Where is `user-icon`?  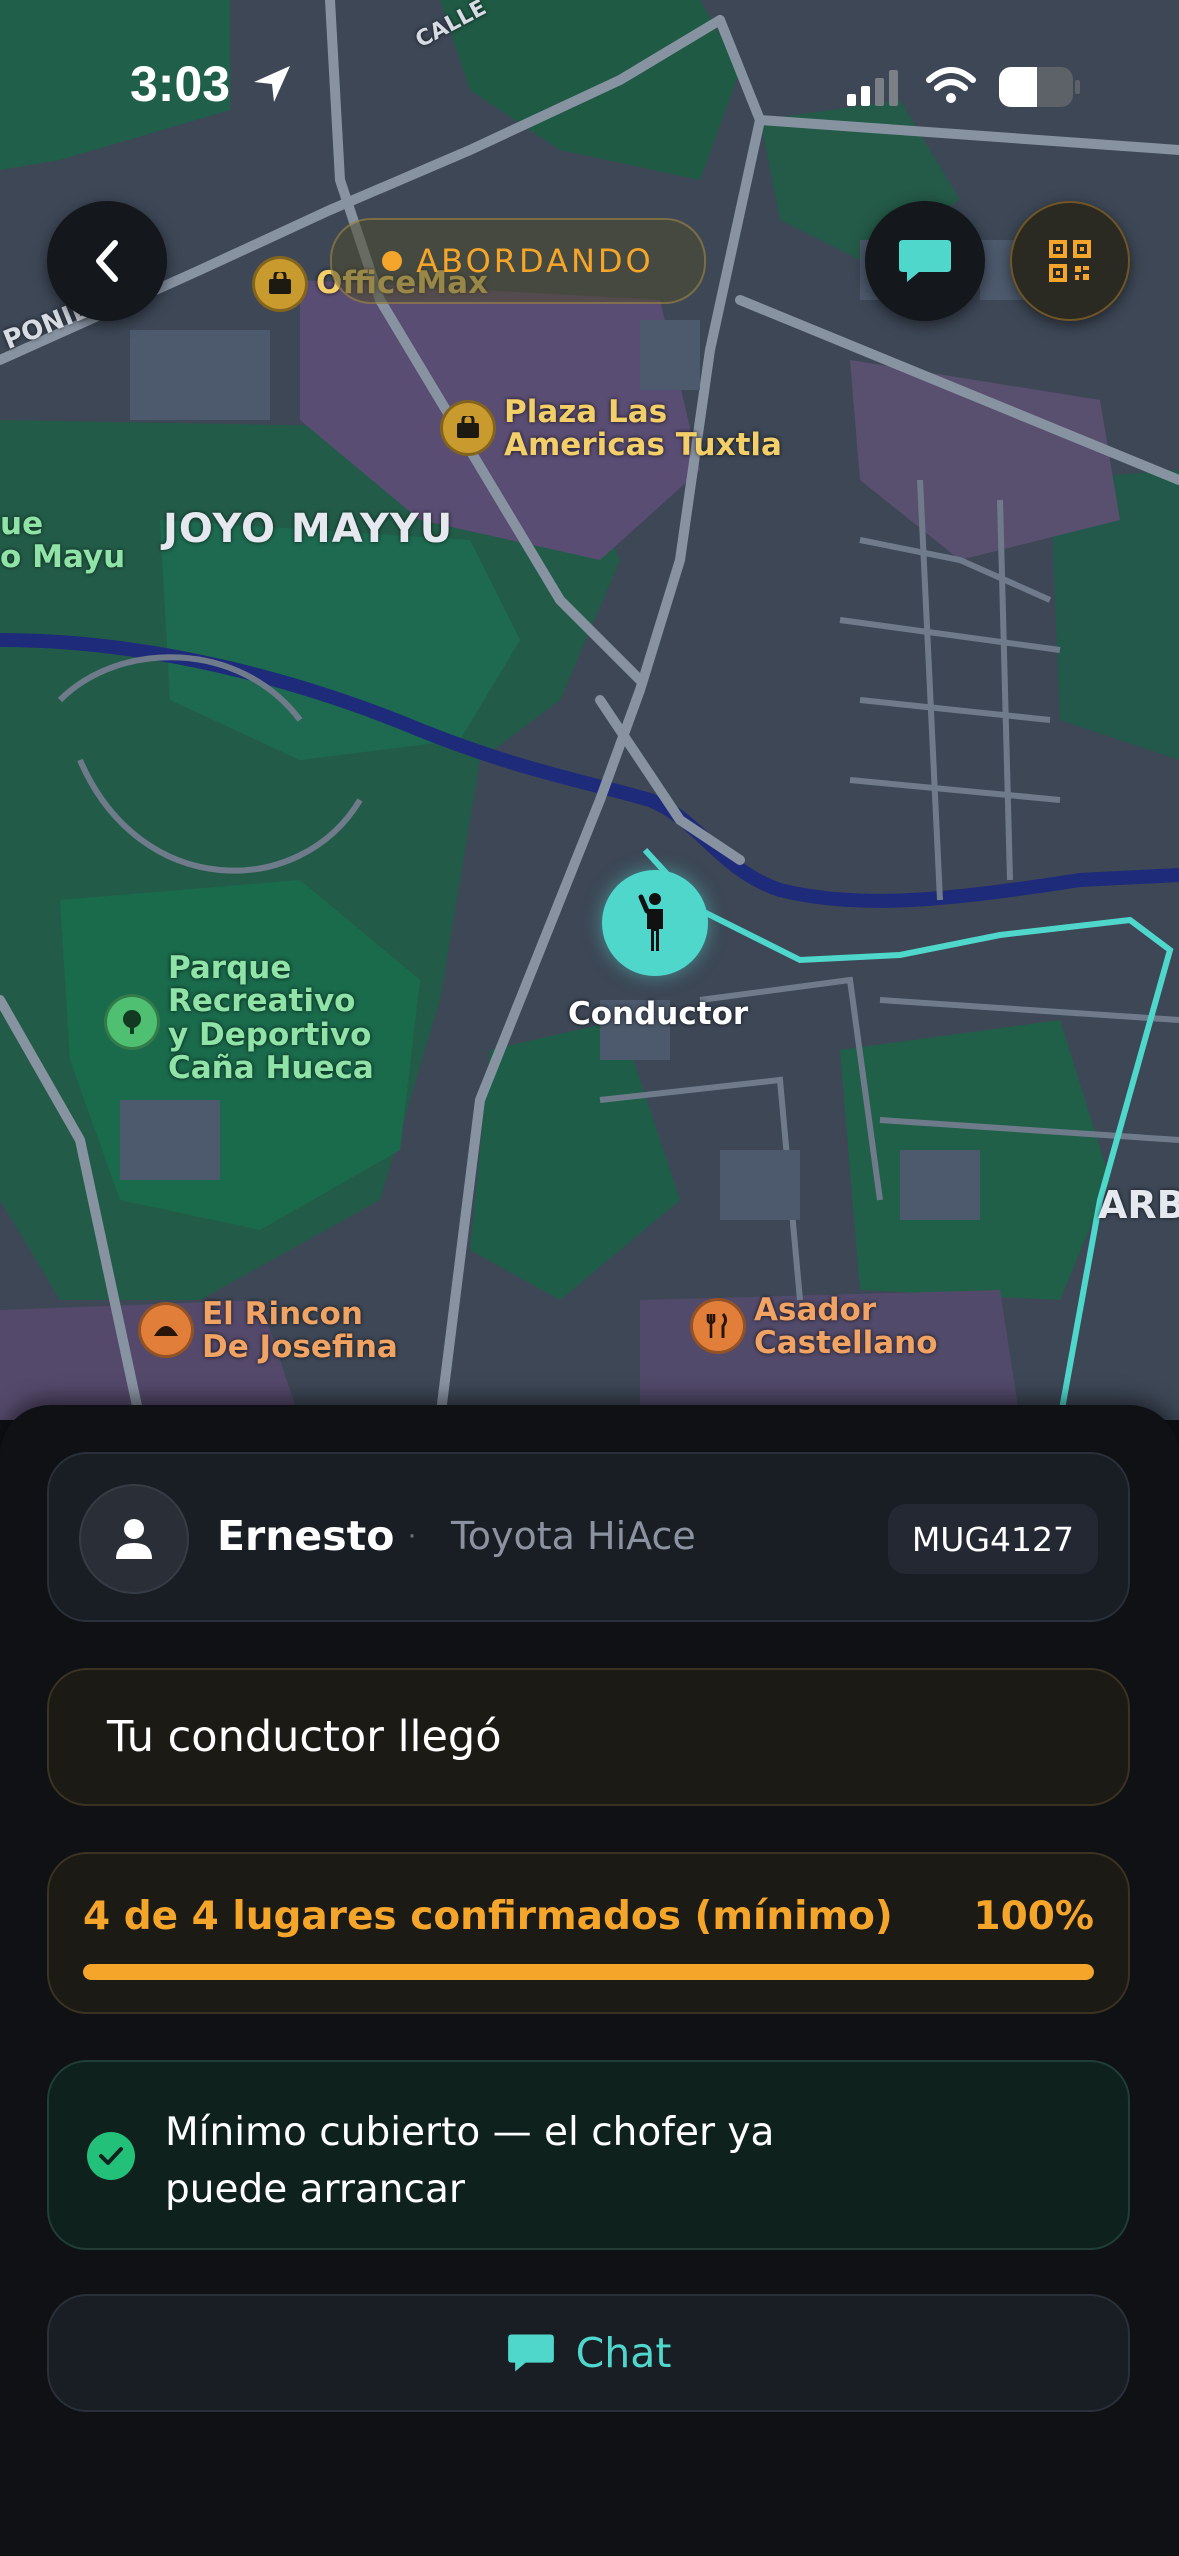 user-icon is located at coordinates (134, 1539).